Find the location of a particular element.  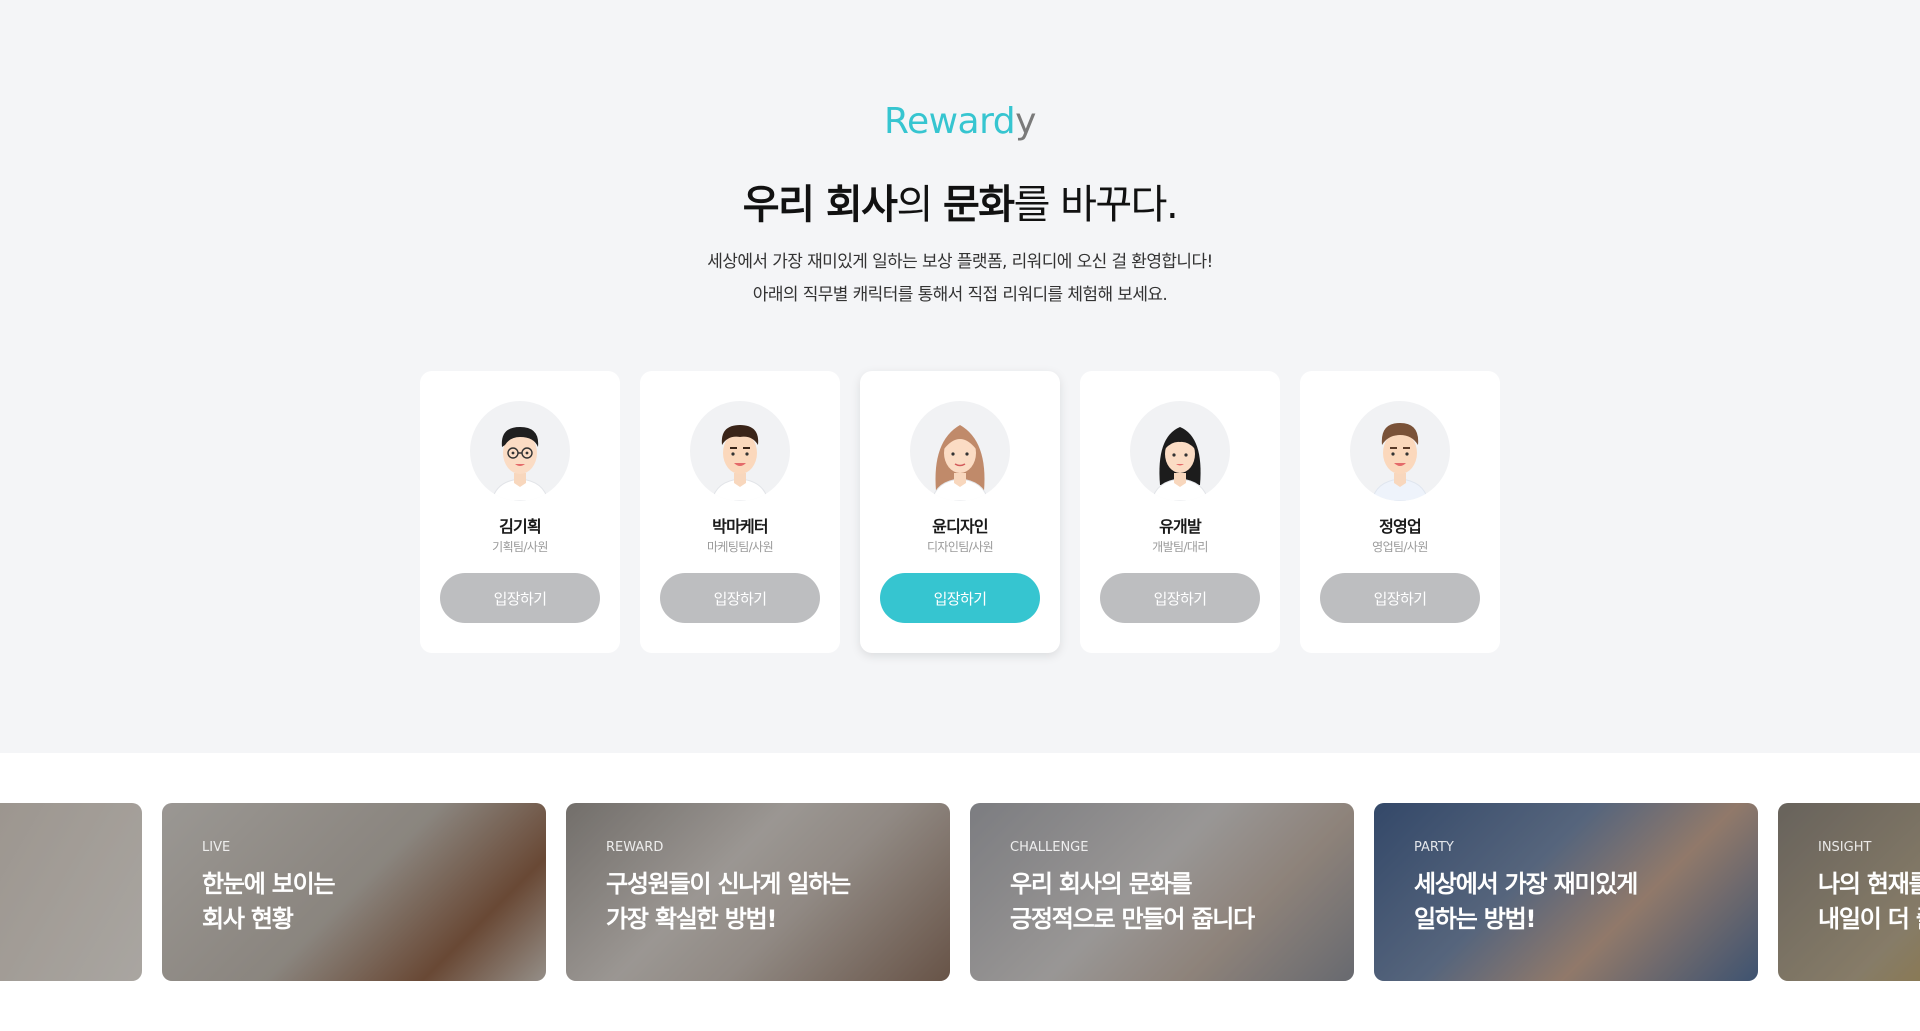

character-card-marketing: 박마케터 마케팅팀/사원 입장하기 is located at coordinates (740, 512).